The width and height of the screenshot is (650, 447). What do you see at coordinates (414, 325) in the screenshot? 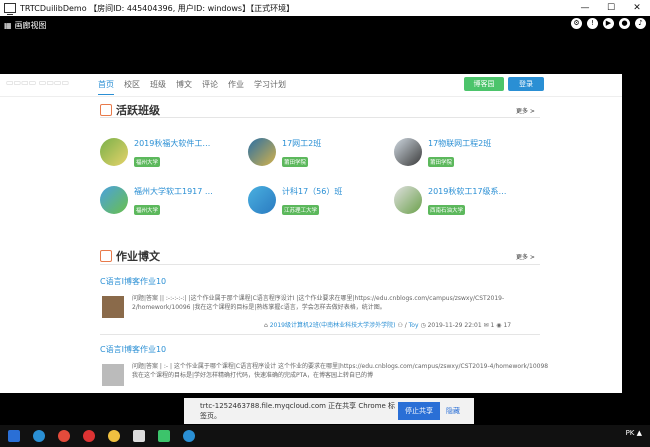
I see `post-author: Toy` at bounding box center [414, 325].